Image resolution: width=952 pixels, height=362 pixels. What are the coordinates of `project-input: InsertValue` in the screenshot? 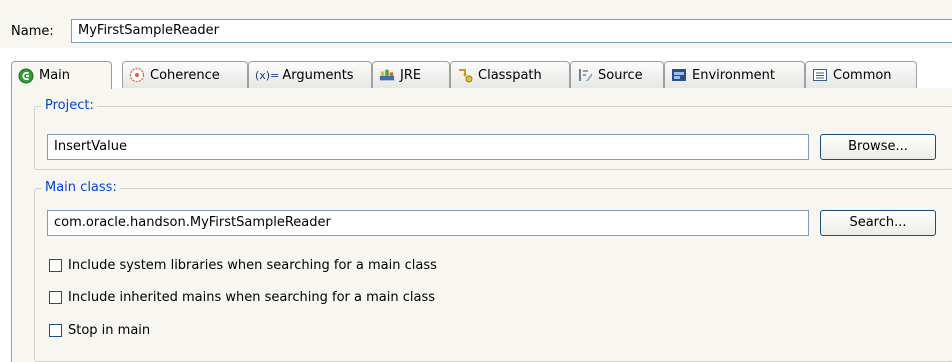 It's located at (428, 147).